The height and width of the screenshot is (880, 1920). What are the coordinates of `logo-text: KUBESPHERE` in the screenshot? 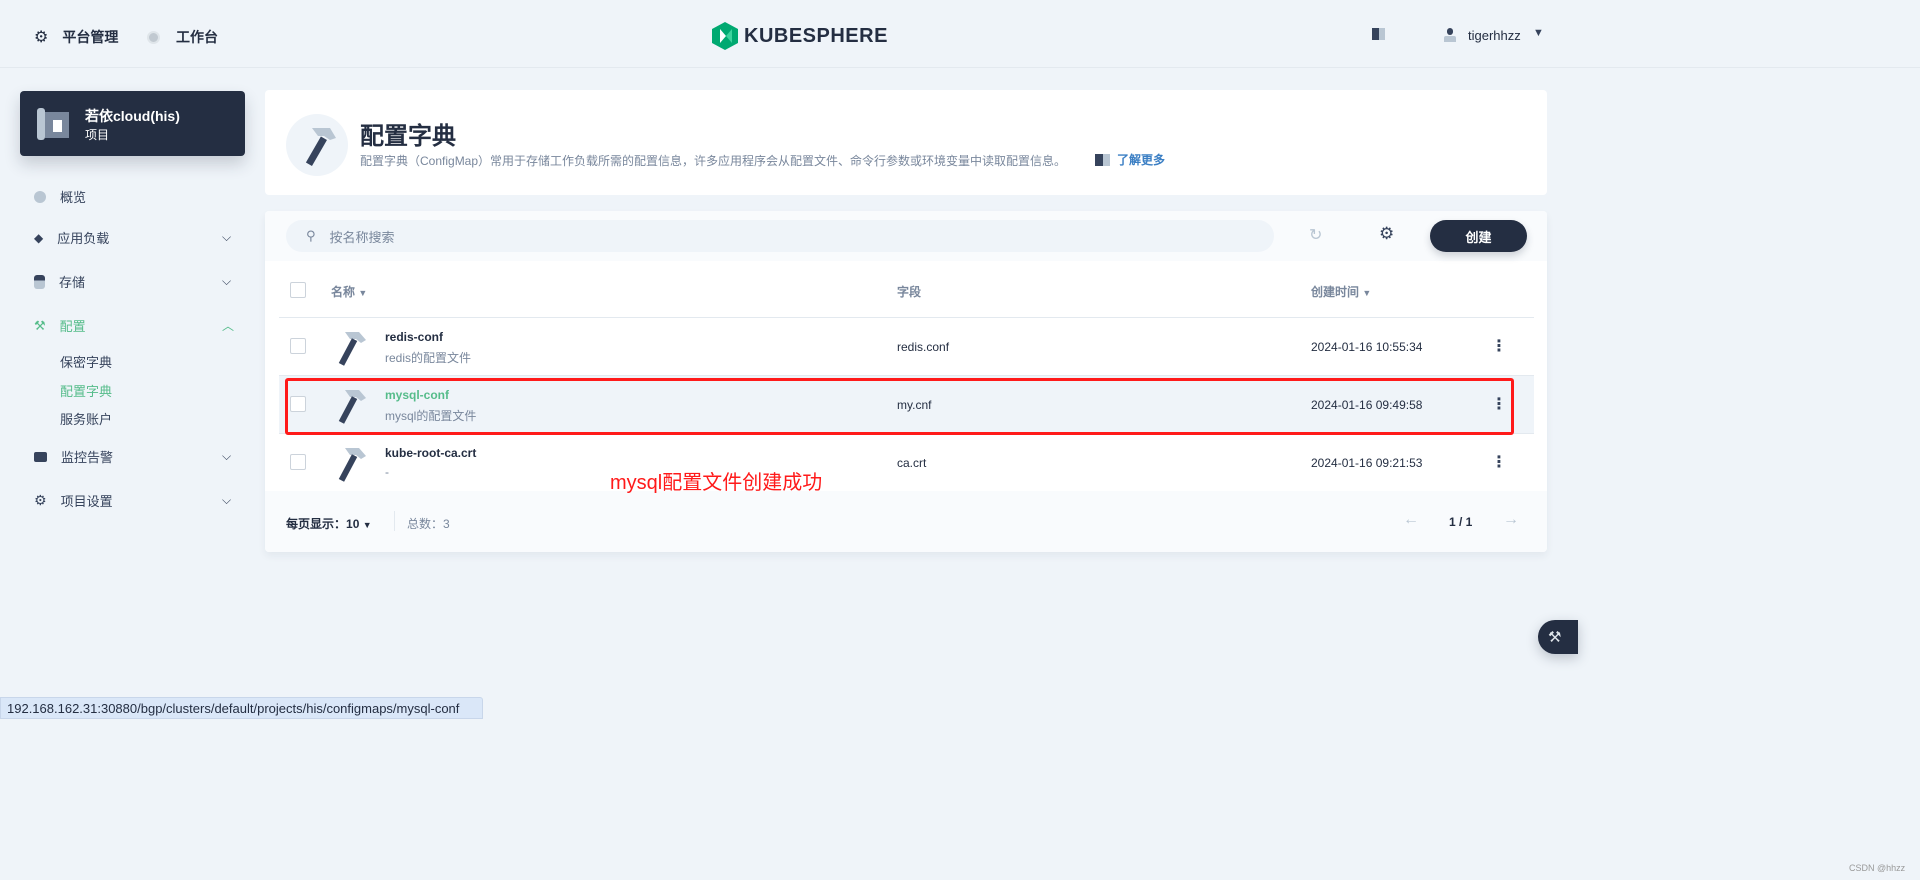 It's located at (816, 35).